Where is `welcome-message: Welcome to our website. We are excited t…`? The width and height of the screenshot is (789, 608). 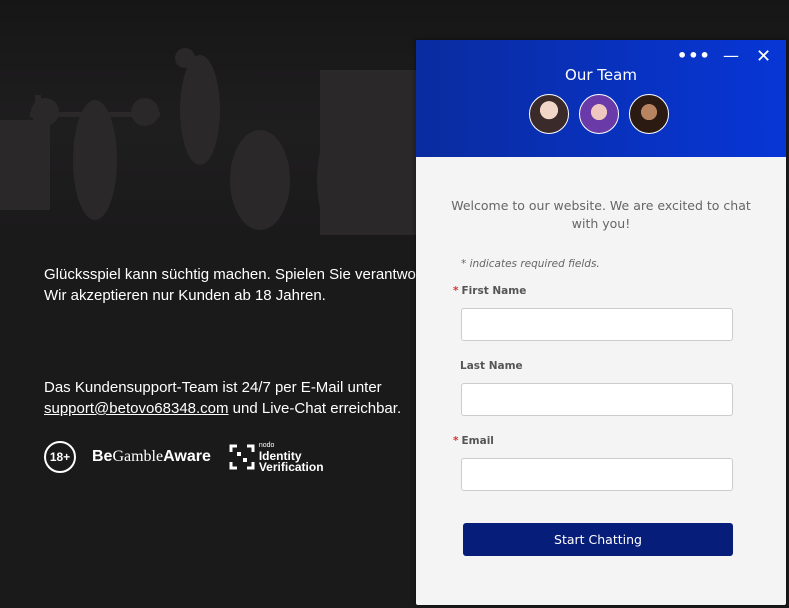
welcome-message: Welcome to our website. We are excited t… is located at coordinates (601, 214).